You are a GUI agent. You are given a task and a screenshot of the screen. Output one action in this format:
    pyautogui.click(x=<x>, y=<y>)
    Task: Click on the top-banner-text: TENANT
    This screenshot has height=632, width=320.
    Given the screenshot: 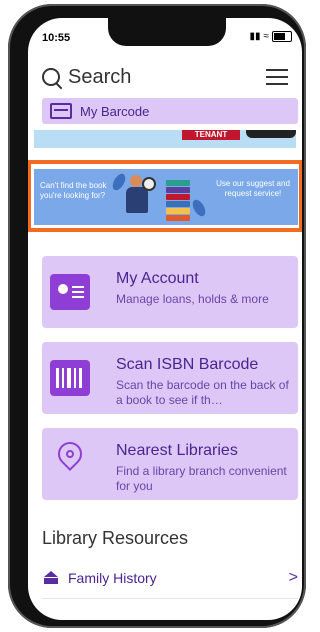 What is the action you would take?
    pyautogui.click(x=211, y=135)
    